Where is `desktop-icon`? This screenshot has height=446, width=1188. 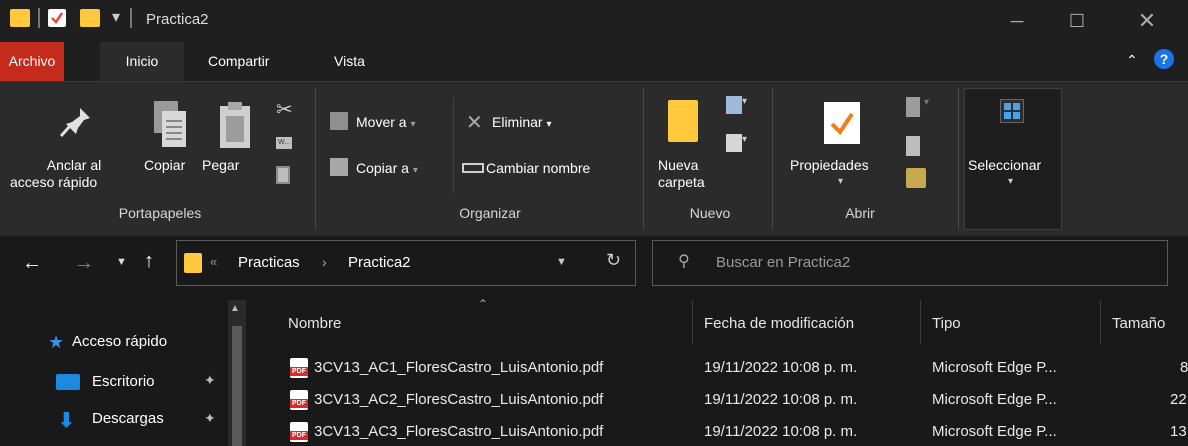 desktop-icon is located at coordinates (68, 382).